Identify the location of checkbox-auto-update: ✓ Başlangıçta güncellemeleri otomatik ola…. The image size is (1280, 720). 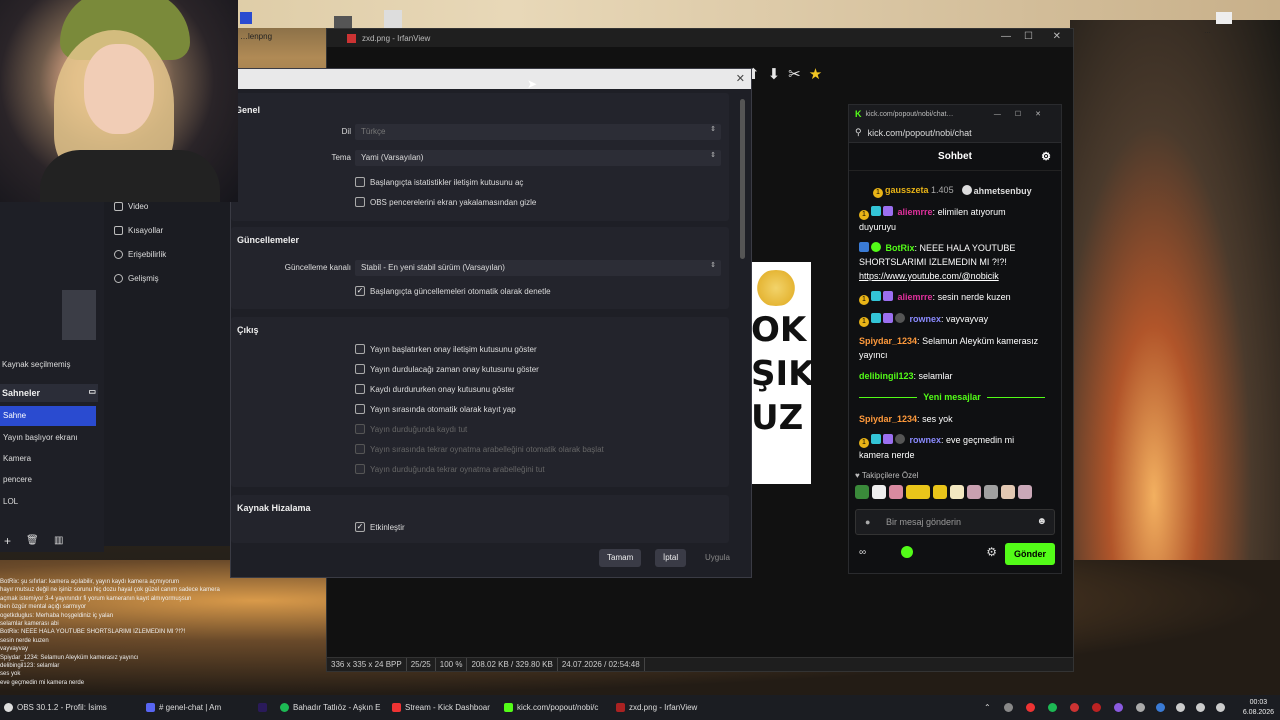
(453, 291).